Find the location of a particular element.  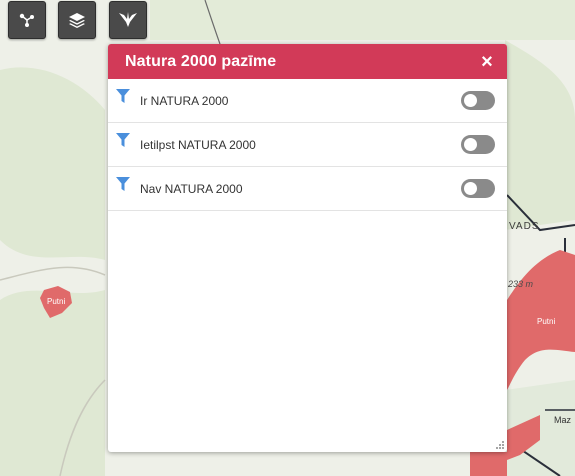

layers-tool-button is located at coordinates (77, 20).